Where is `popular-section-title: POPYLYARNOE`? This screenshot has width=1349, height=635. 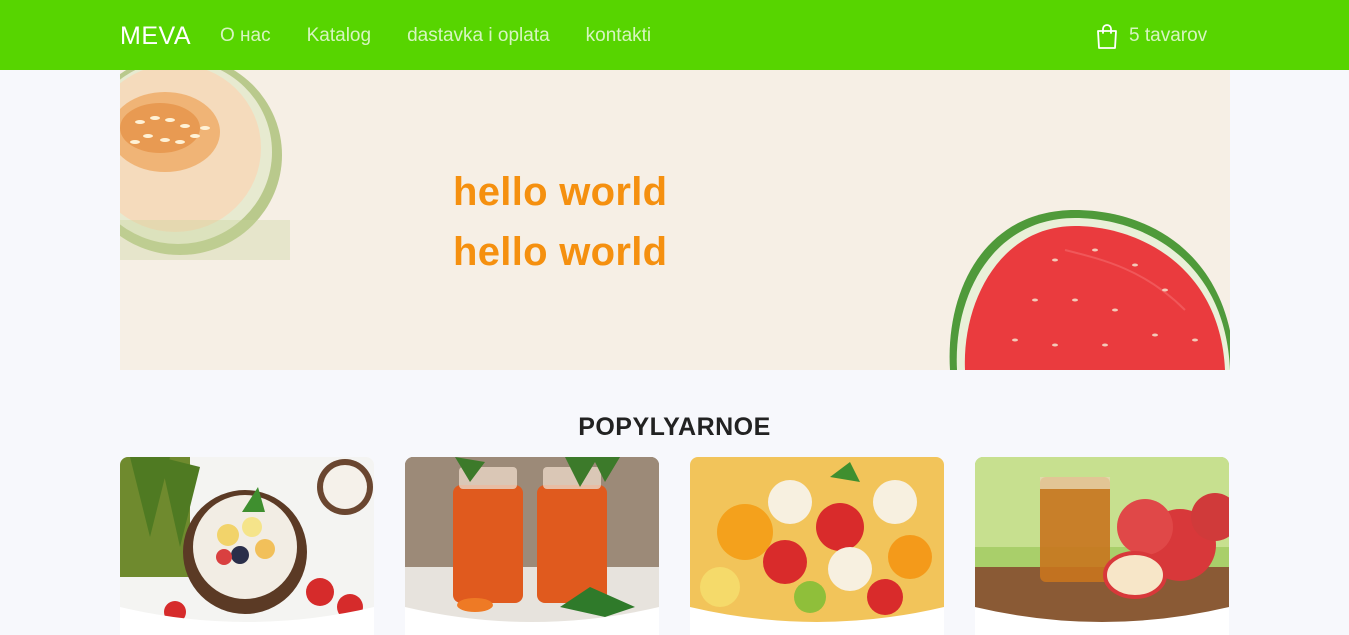
popular-section-title: POPYLYARNOE is located at coordinates (674, 426).